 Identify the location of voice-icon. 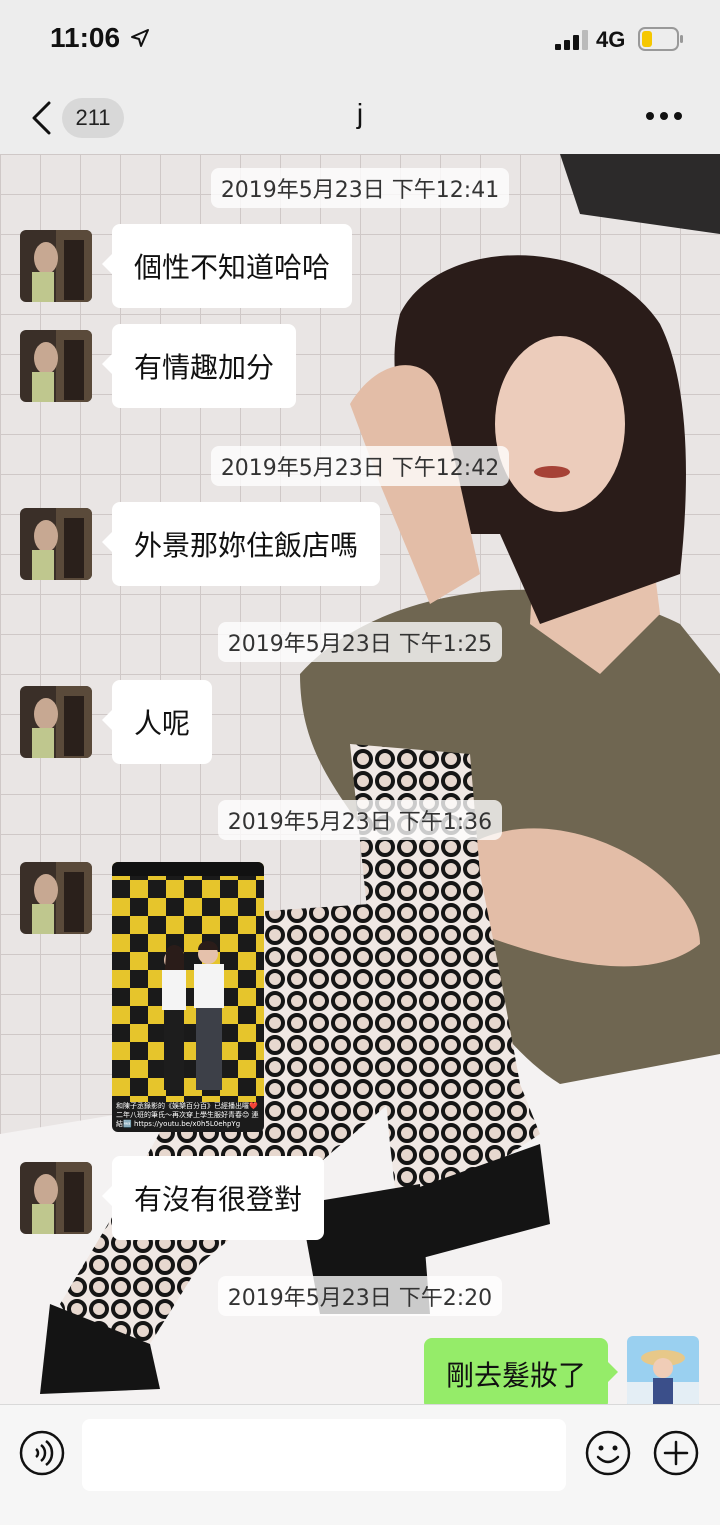
(42, 1453).